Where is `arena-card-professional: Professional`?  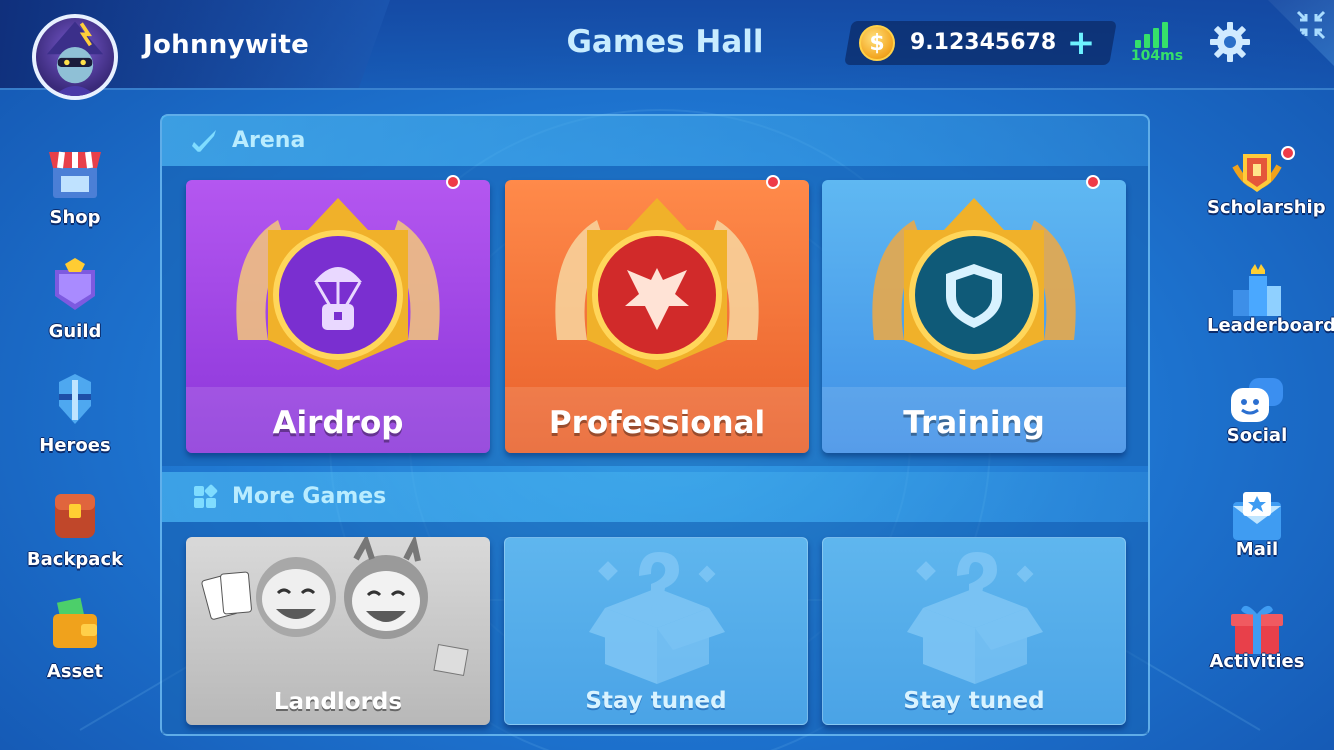 arena-card-professional: Professional is located at coordinates (657, 316).